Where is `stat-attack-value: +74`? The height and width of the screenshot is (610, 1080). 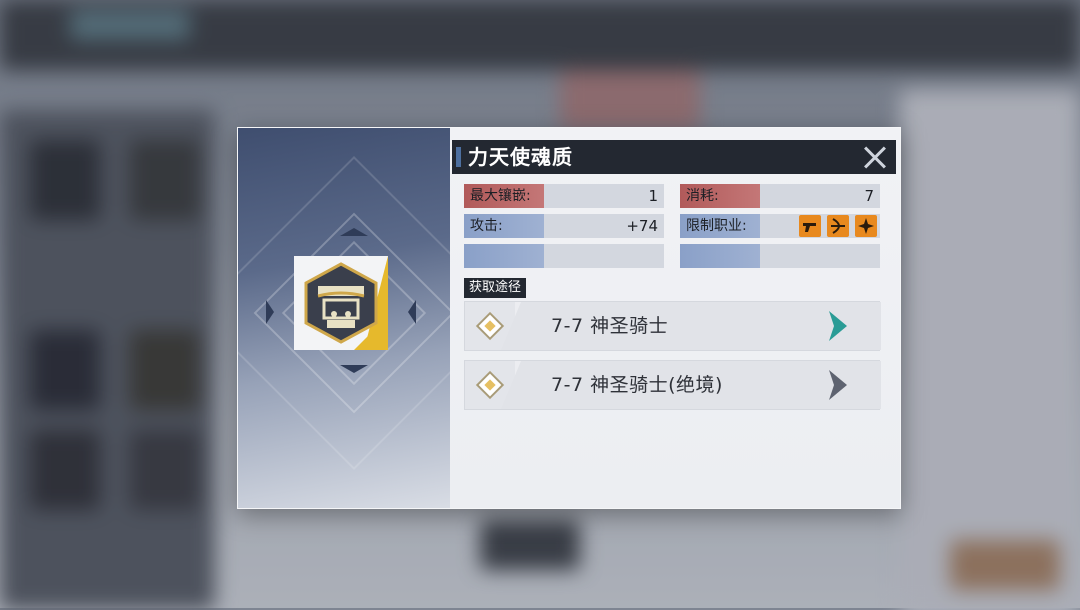
stat-attack-value: +74 is located at coordinates (642, 226).